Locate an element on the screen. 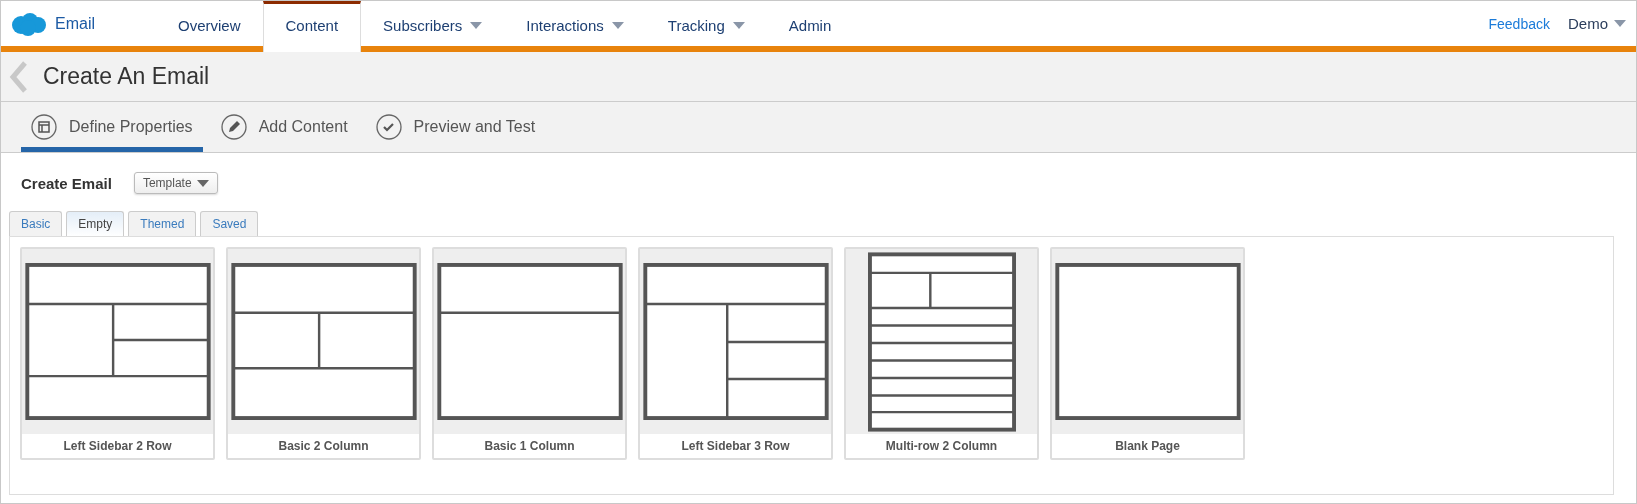 Image resolution: width=1637 pixels, height=504 pixels. template-card: Basic 1 Column is located at coordinates (529, 353).